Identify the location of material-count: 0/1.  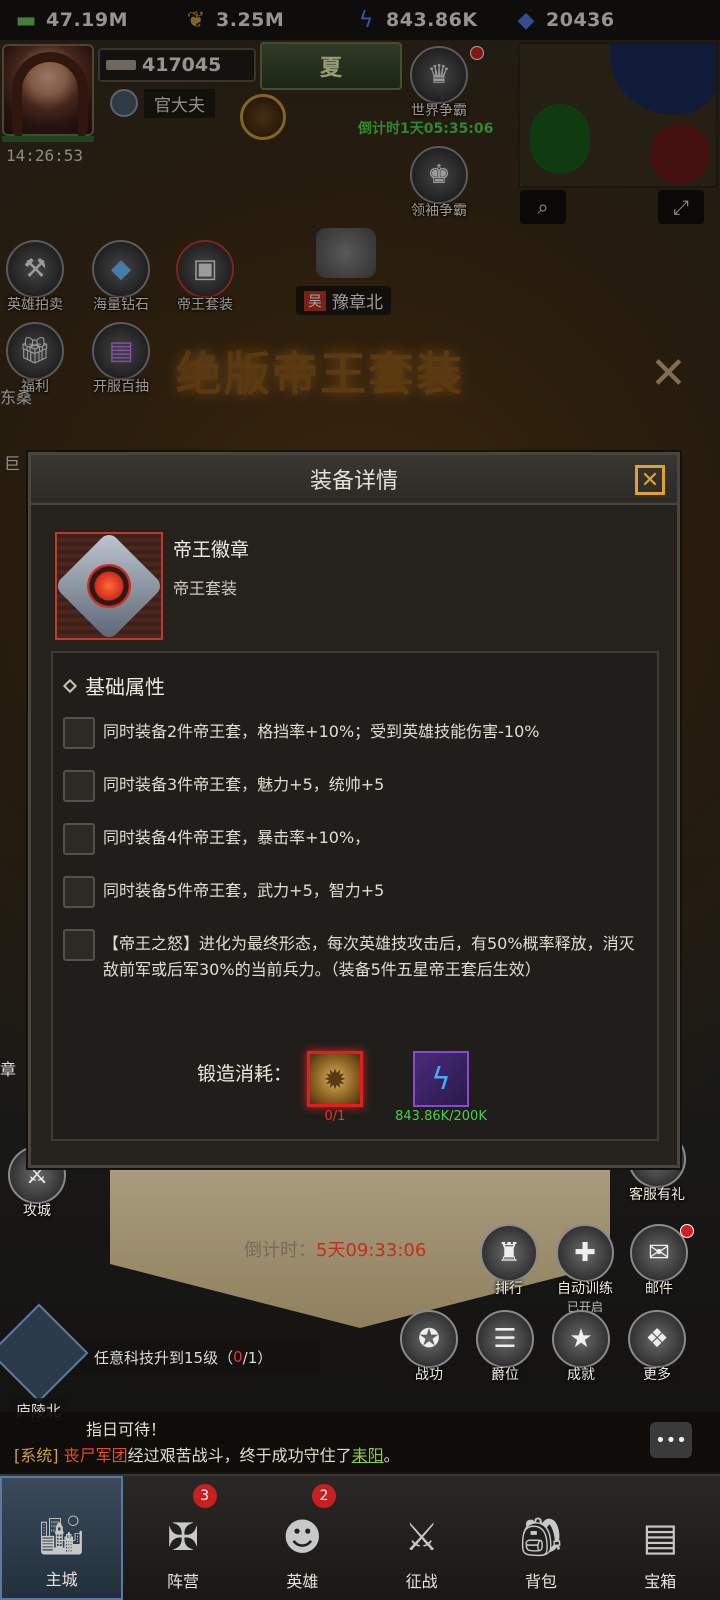
(335, 1116).